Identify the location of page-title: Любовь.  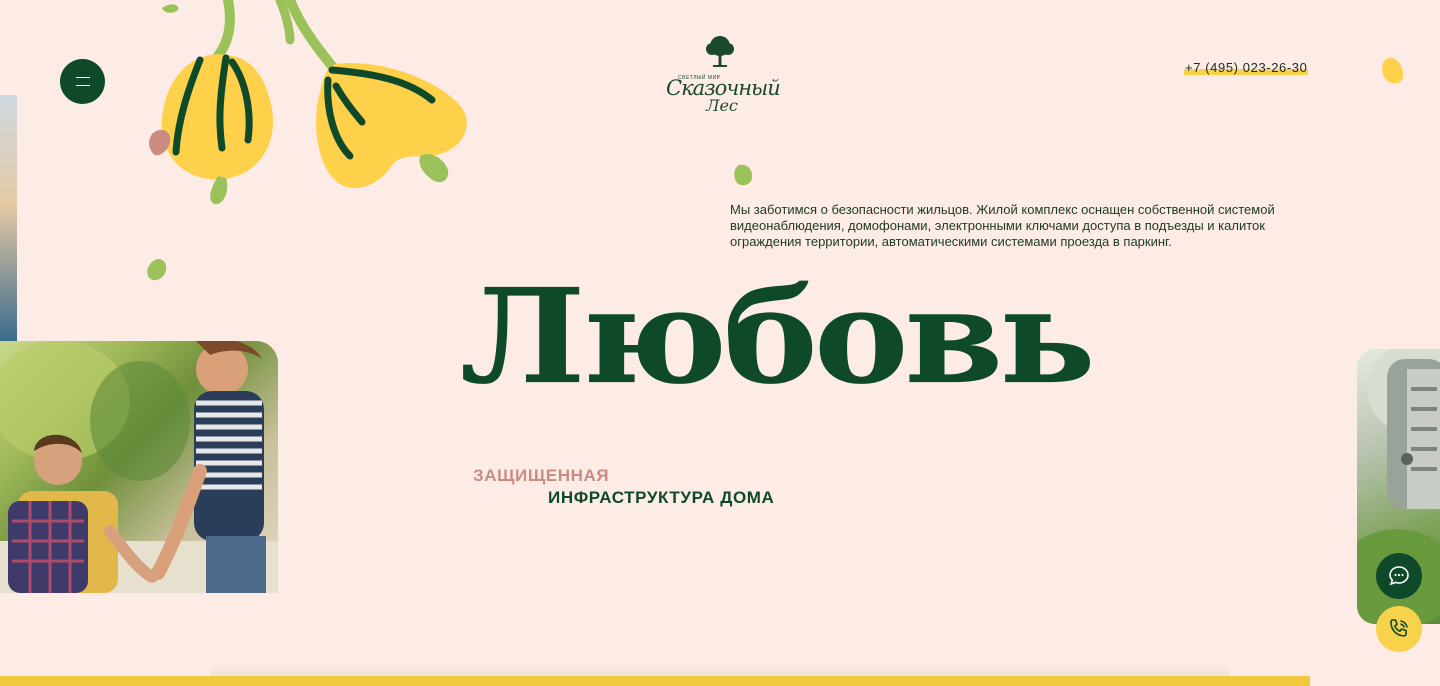
(778, 337).